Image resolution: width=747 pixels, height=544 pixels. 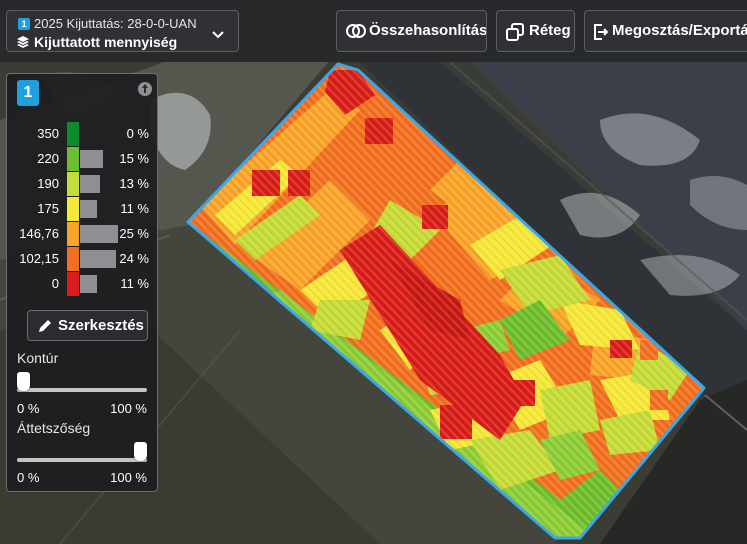 I want to click on opacity-max-label: 100 %, so click(x=128, y=477).